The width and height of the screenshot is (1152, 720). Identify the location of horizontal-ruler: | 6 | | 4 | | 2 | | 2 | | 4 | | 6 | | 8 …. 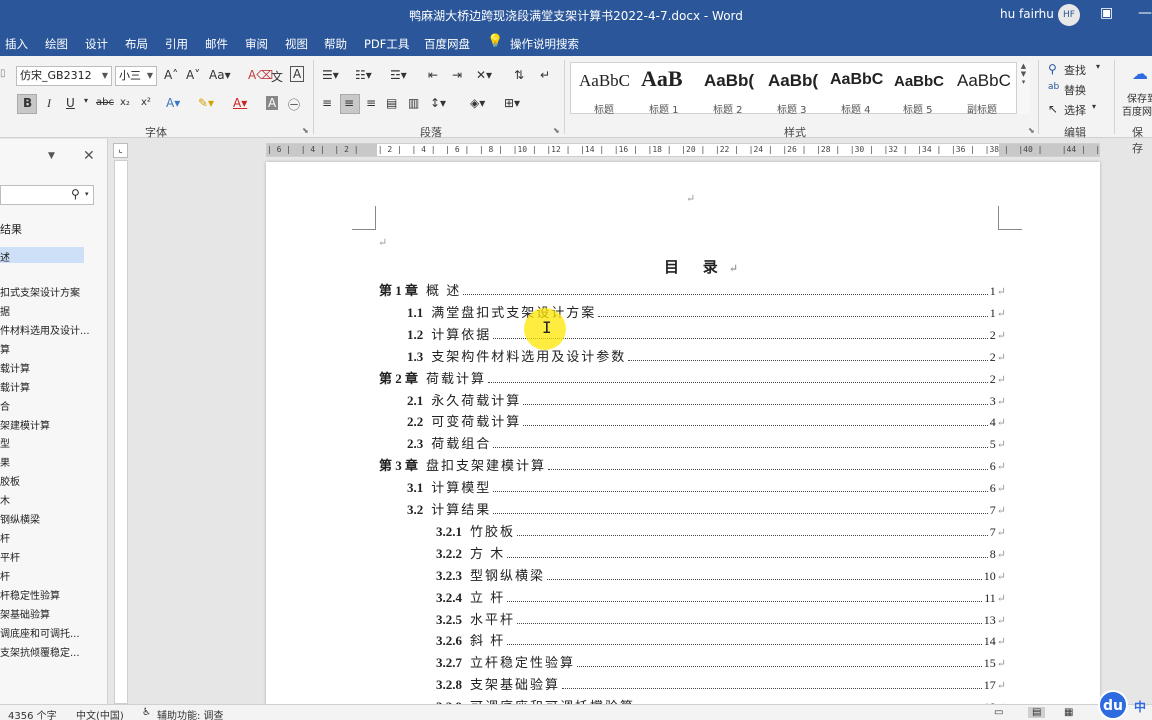
(683, 150).